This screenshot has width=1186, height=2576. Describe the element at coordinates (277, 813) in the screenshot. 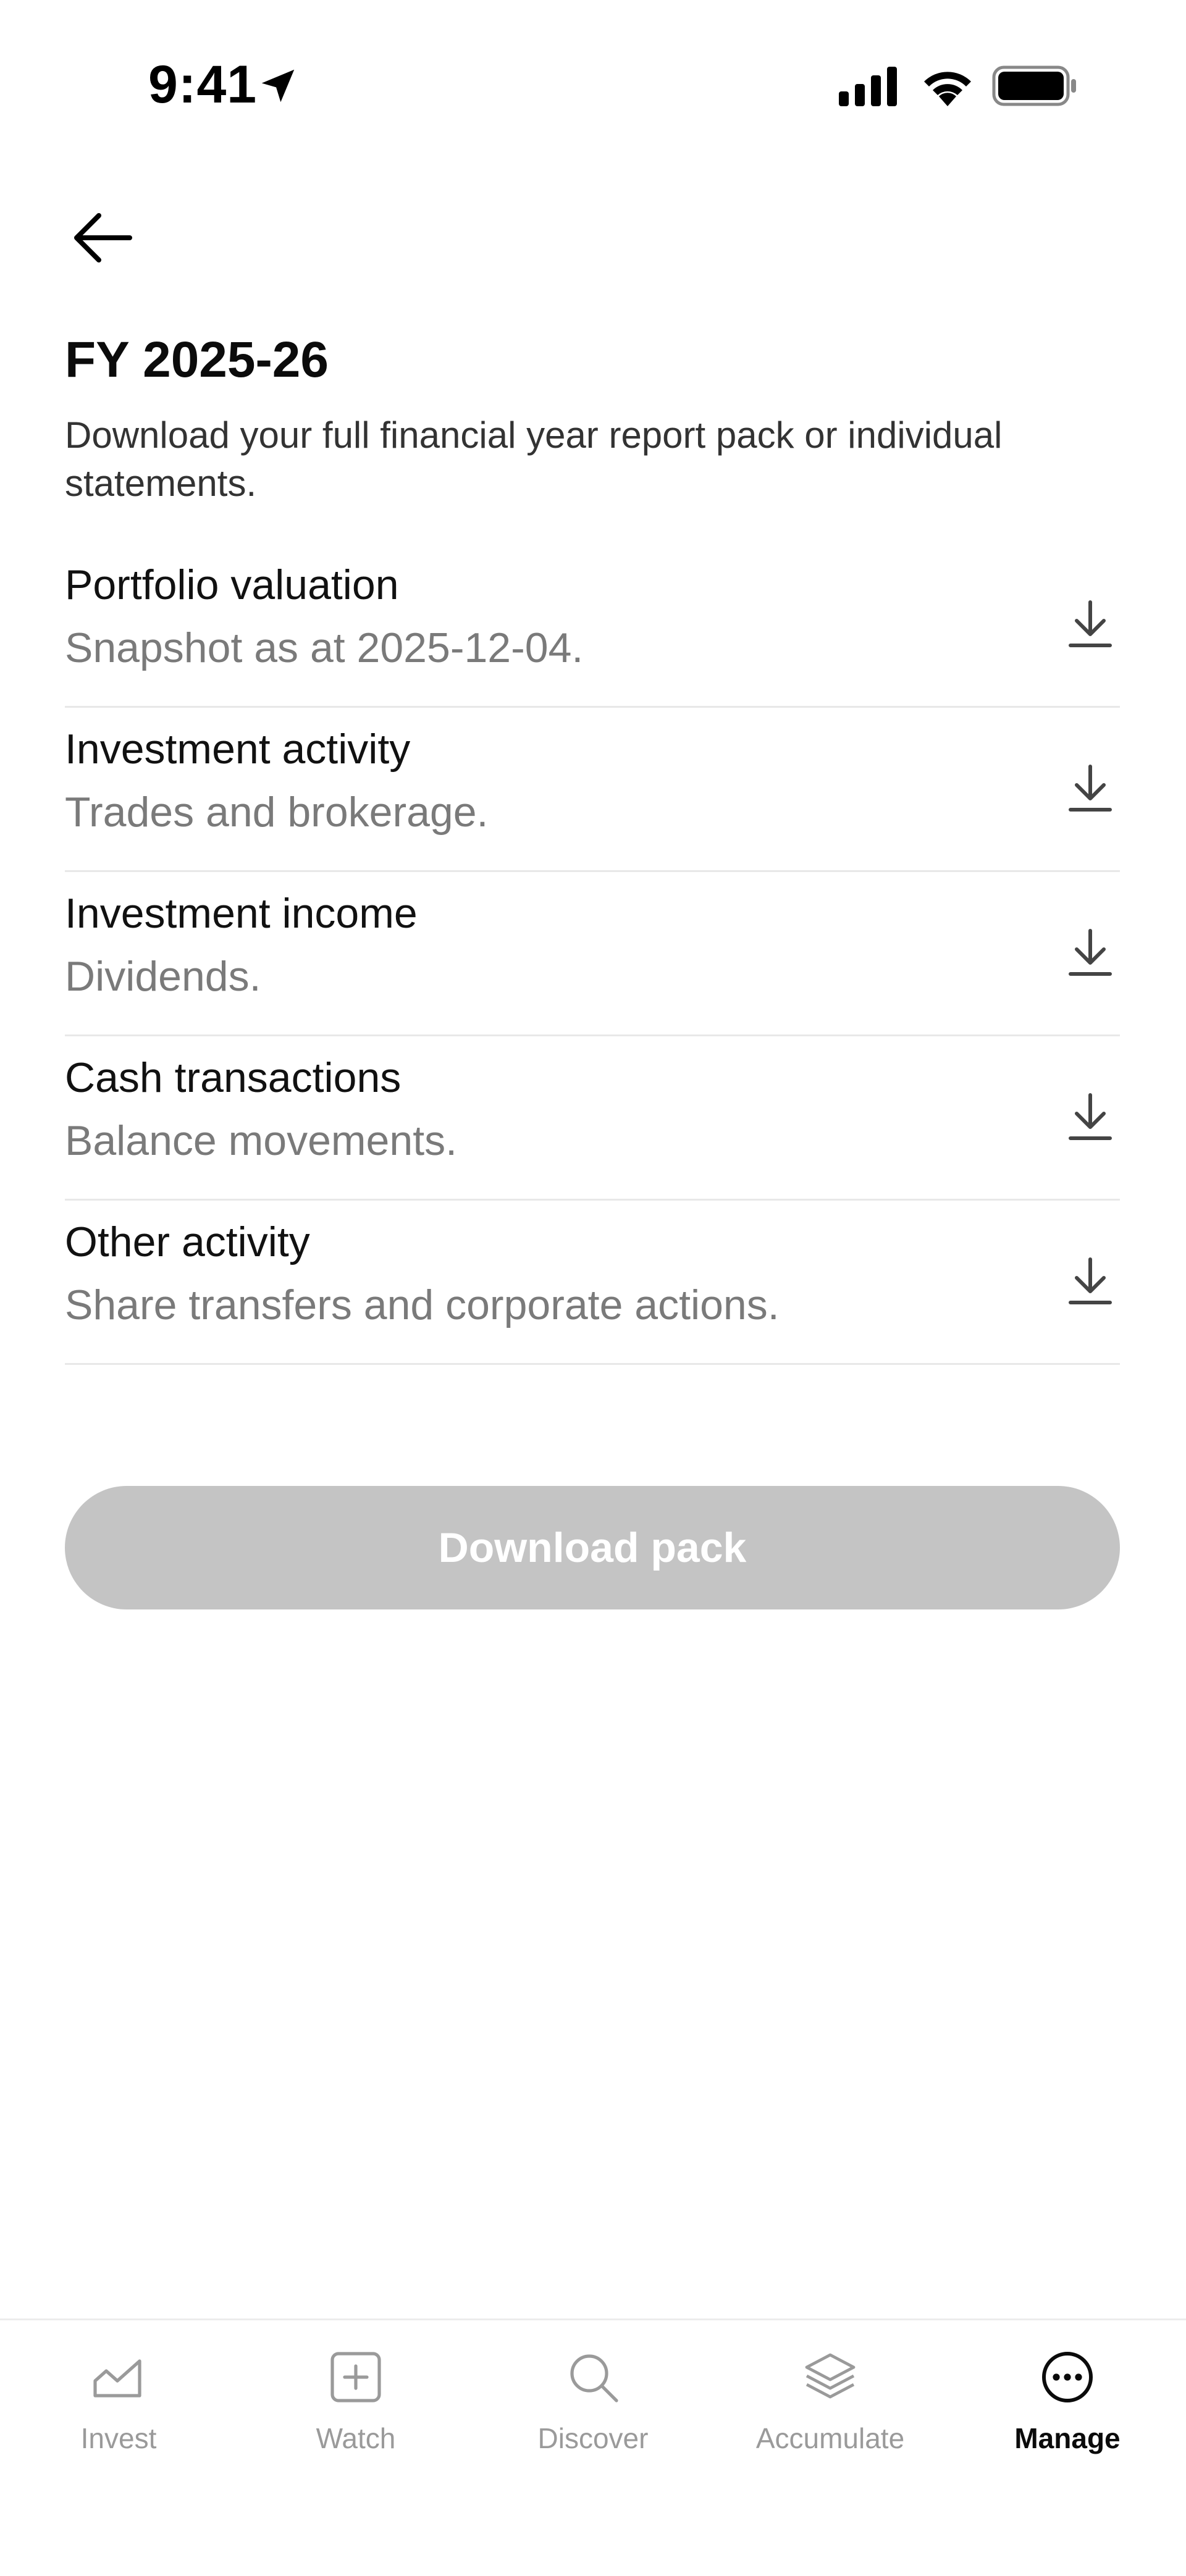

I see `report-description: Trades and brokerage.` at that location.